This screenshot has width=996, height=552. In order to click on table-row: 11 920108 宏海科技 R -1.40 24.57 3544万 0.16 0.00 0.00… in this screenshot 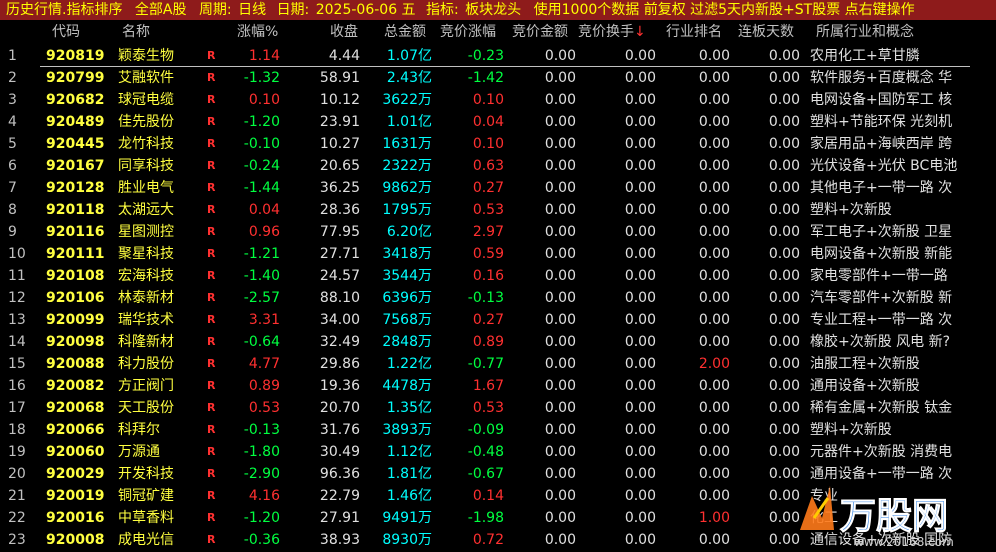, I will do `click(498, 276)`.